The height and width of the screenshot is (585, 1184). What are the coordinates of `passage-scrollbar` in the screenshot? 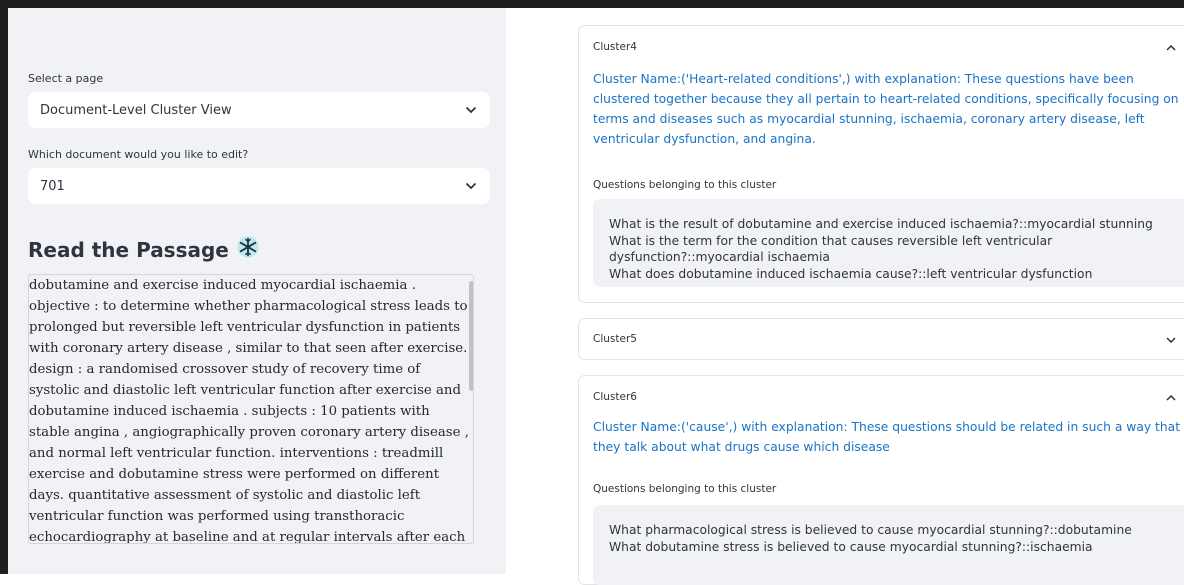 It's located at (471, 336).